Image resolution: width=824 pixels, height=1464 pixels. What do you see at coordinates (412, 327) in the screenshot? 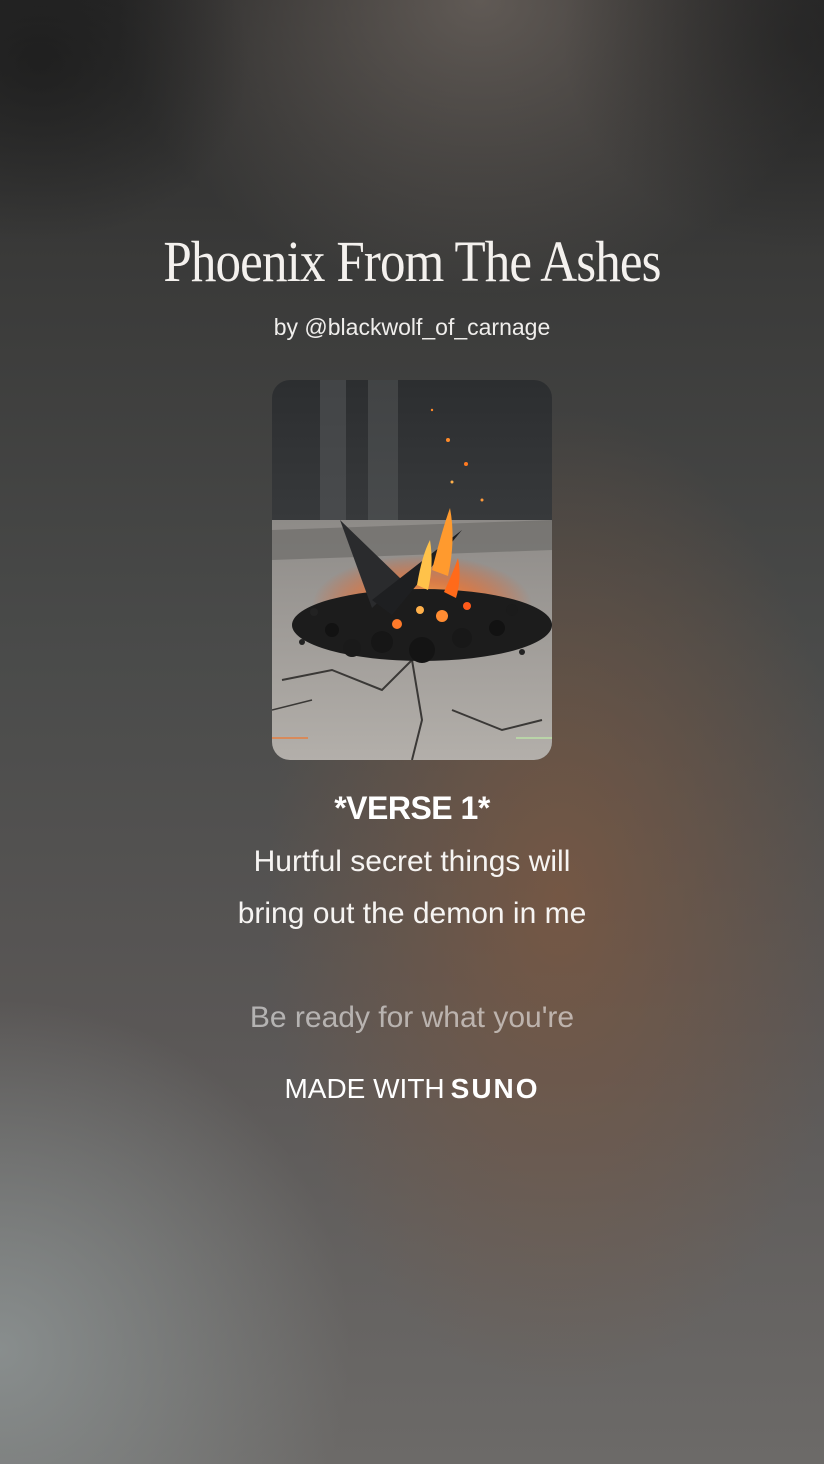
I see `artist-link: by @blackwolf_of_carnage` at bounding box center [412, 327].